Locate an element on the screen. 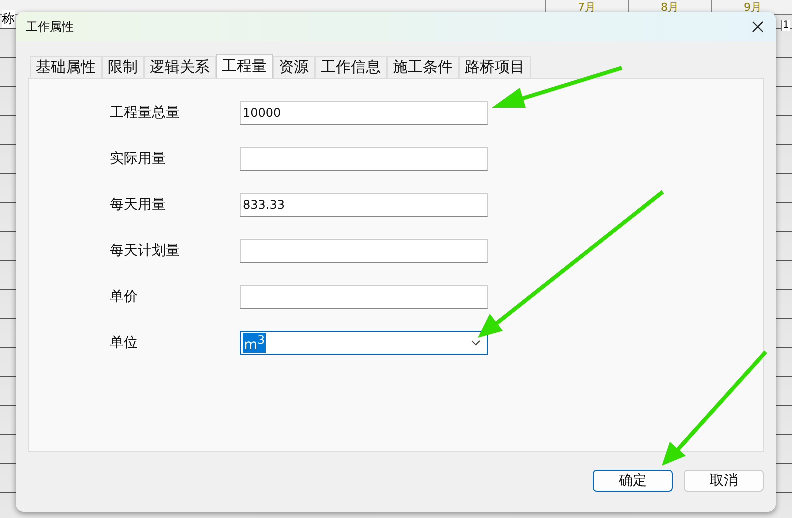 The image size is (792, 518). tab: 限制 is located at coordinates (123, 67).